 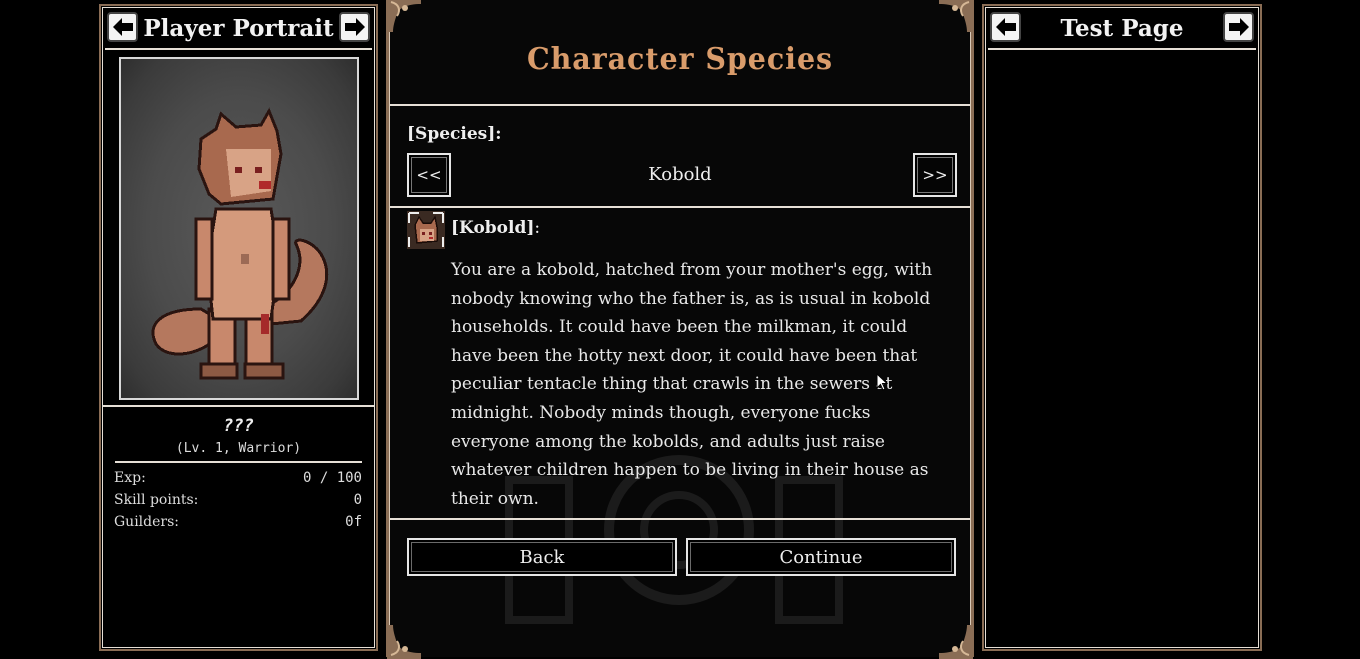 What do you see at coordinates (353, 522) in the screenshot?
I see `stat-value: 0f` at bounding box center [353, 522].